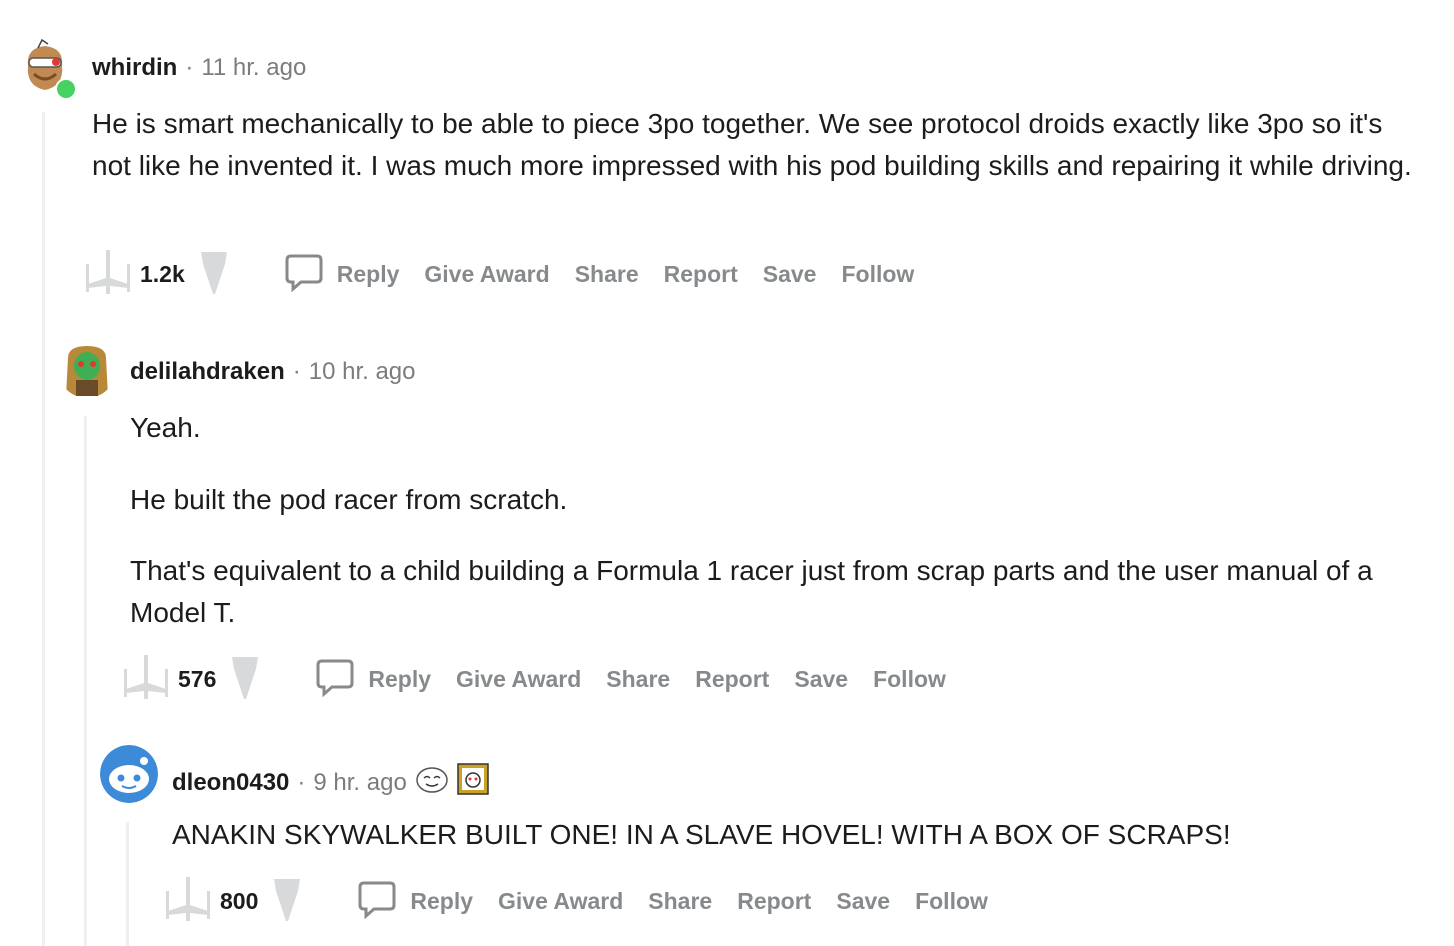  Describe the element at coordinates (432, 782) in the screenshot. I see `award-emoji-icon` at that location.